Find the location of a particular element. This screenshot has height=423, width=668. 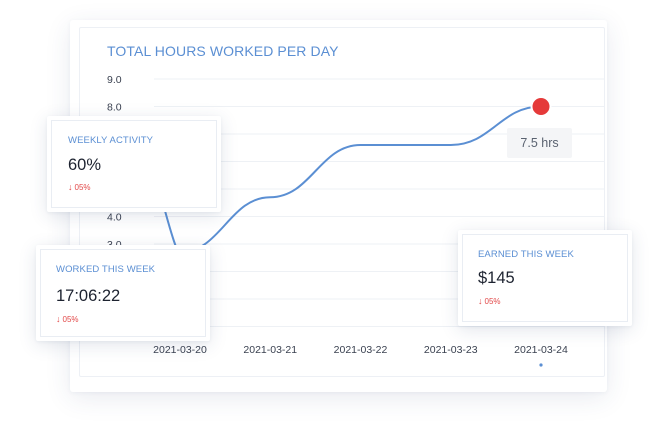

earned-this-week-value: $145 is located at coordinates (496, 278).